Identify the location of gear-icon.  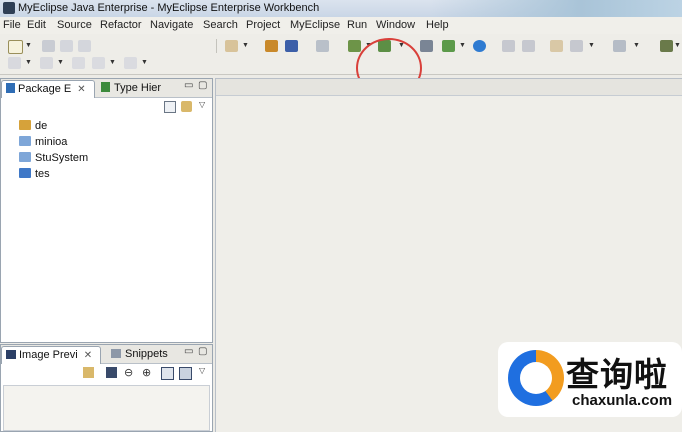
(666, 46).